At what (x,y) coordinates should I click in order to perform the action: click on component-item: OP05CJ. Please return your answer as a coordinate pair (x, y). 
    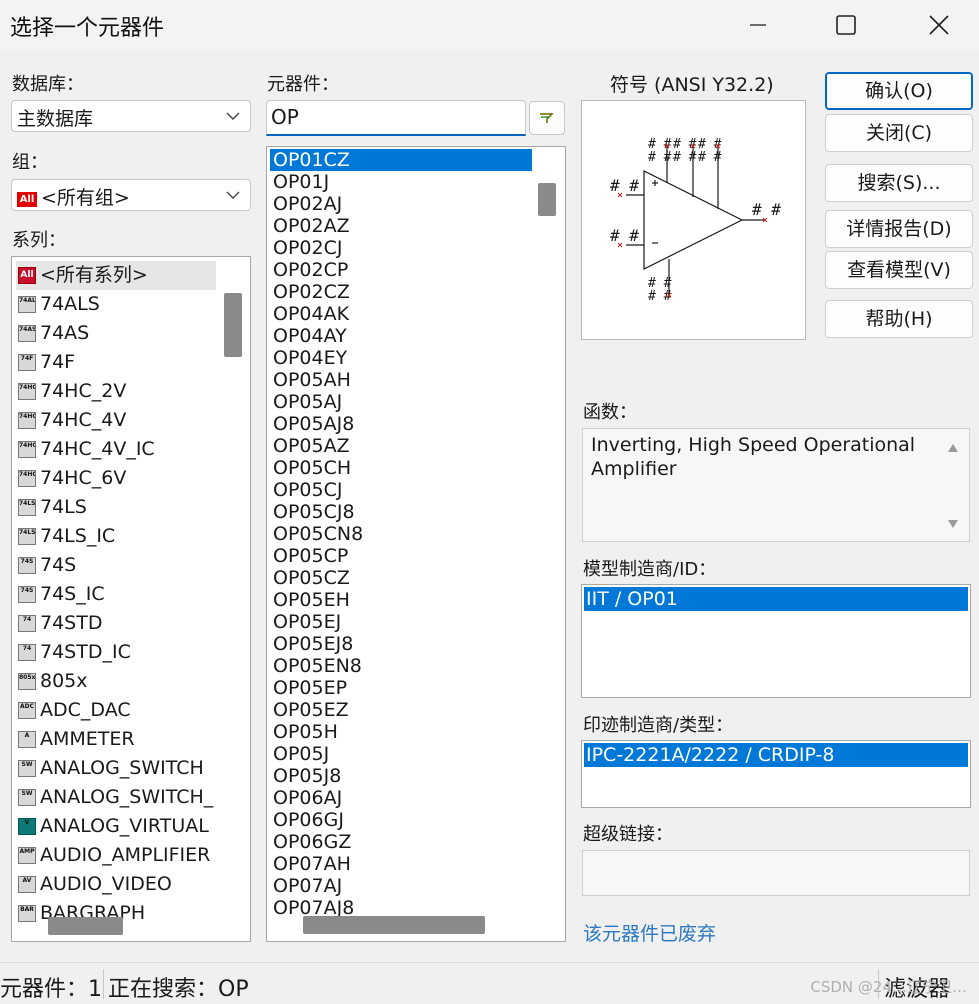
    Looking at the image, I should click on (401, 490).